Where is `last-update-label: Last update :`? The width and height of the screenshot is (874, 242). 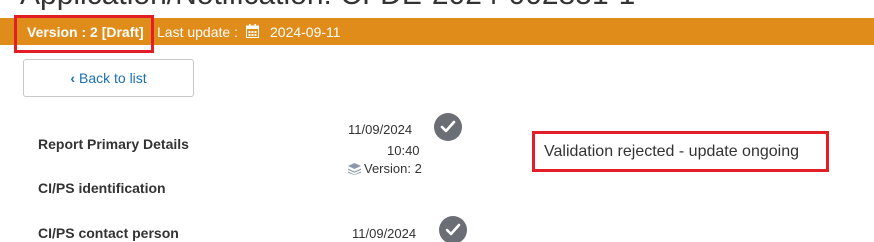
last-update-label: Last update : is located at coordinates (197, 32).